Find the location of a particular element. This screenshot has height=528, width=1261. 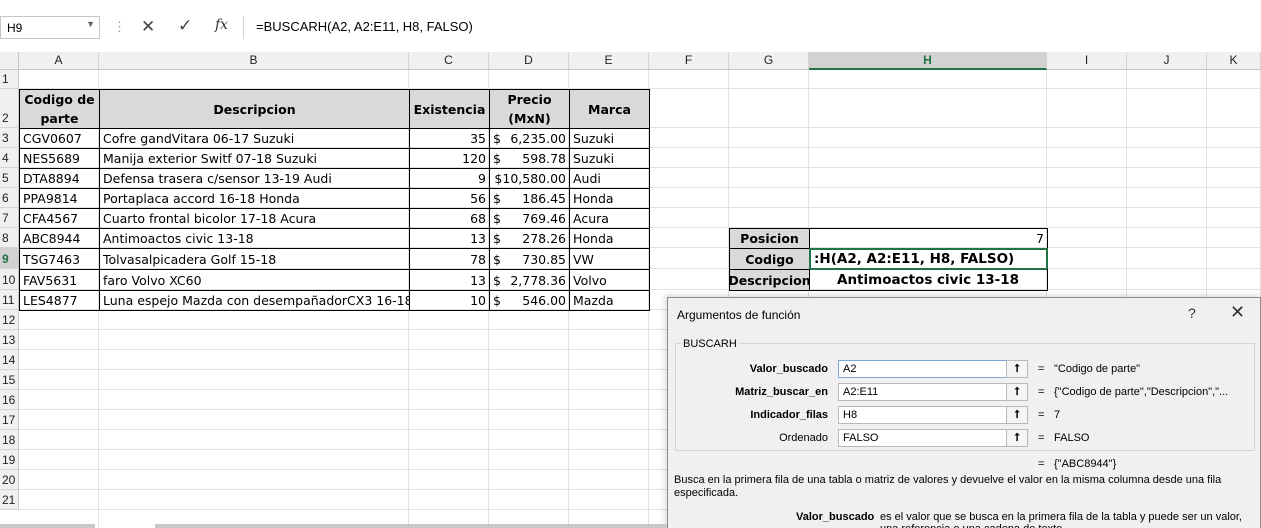

table-header-existencia: Existencia is located at coordinates (449, 109).